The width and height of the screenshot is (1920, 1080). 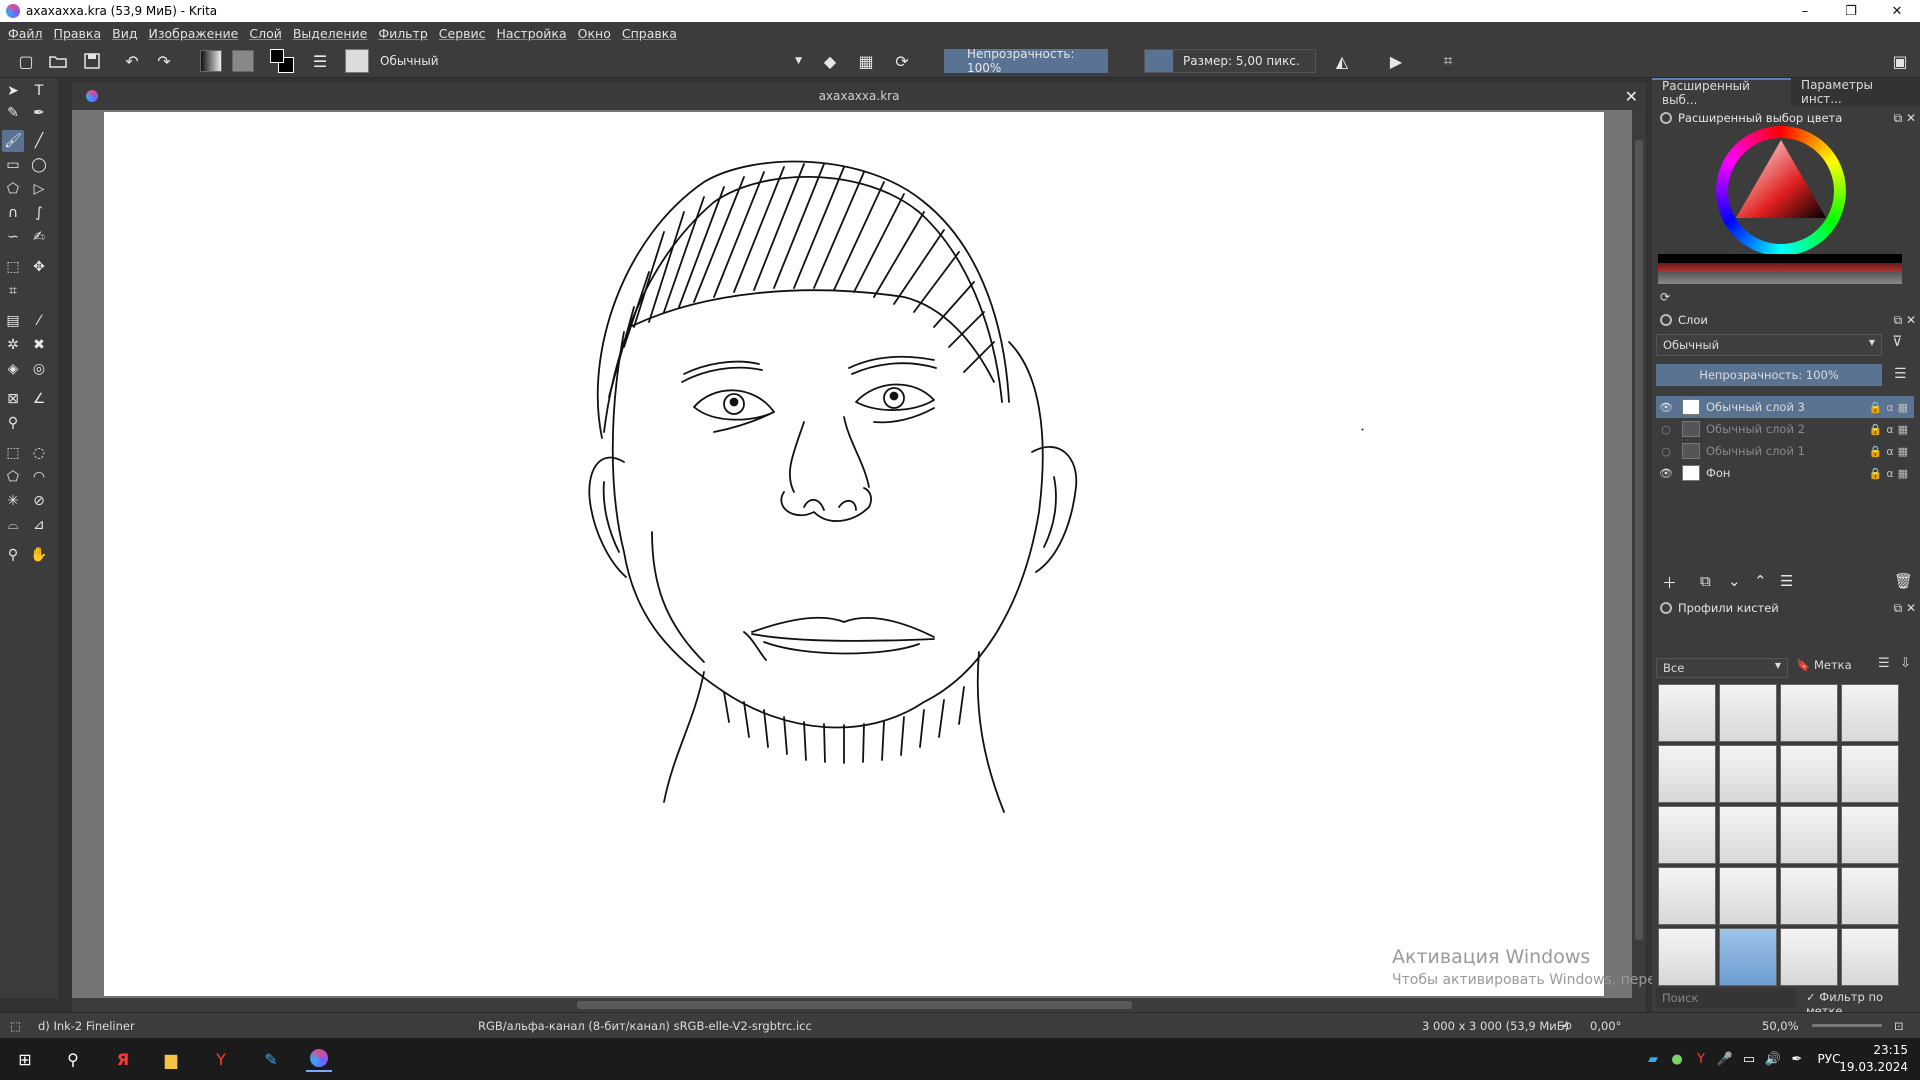 I want to click on layers-opacity-slider: Непрозрачность: 100%, so click(x=1769, y=375).